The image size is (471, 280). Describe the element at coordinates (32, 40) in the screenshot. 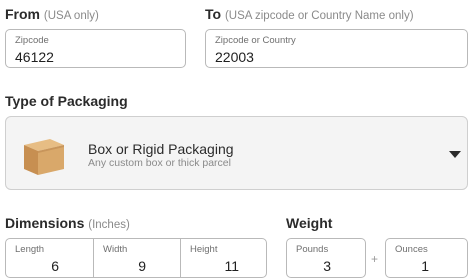

I see `from-zipcode-label: Zipcode` at that location.